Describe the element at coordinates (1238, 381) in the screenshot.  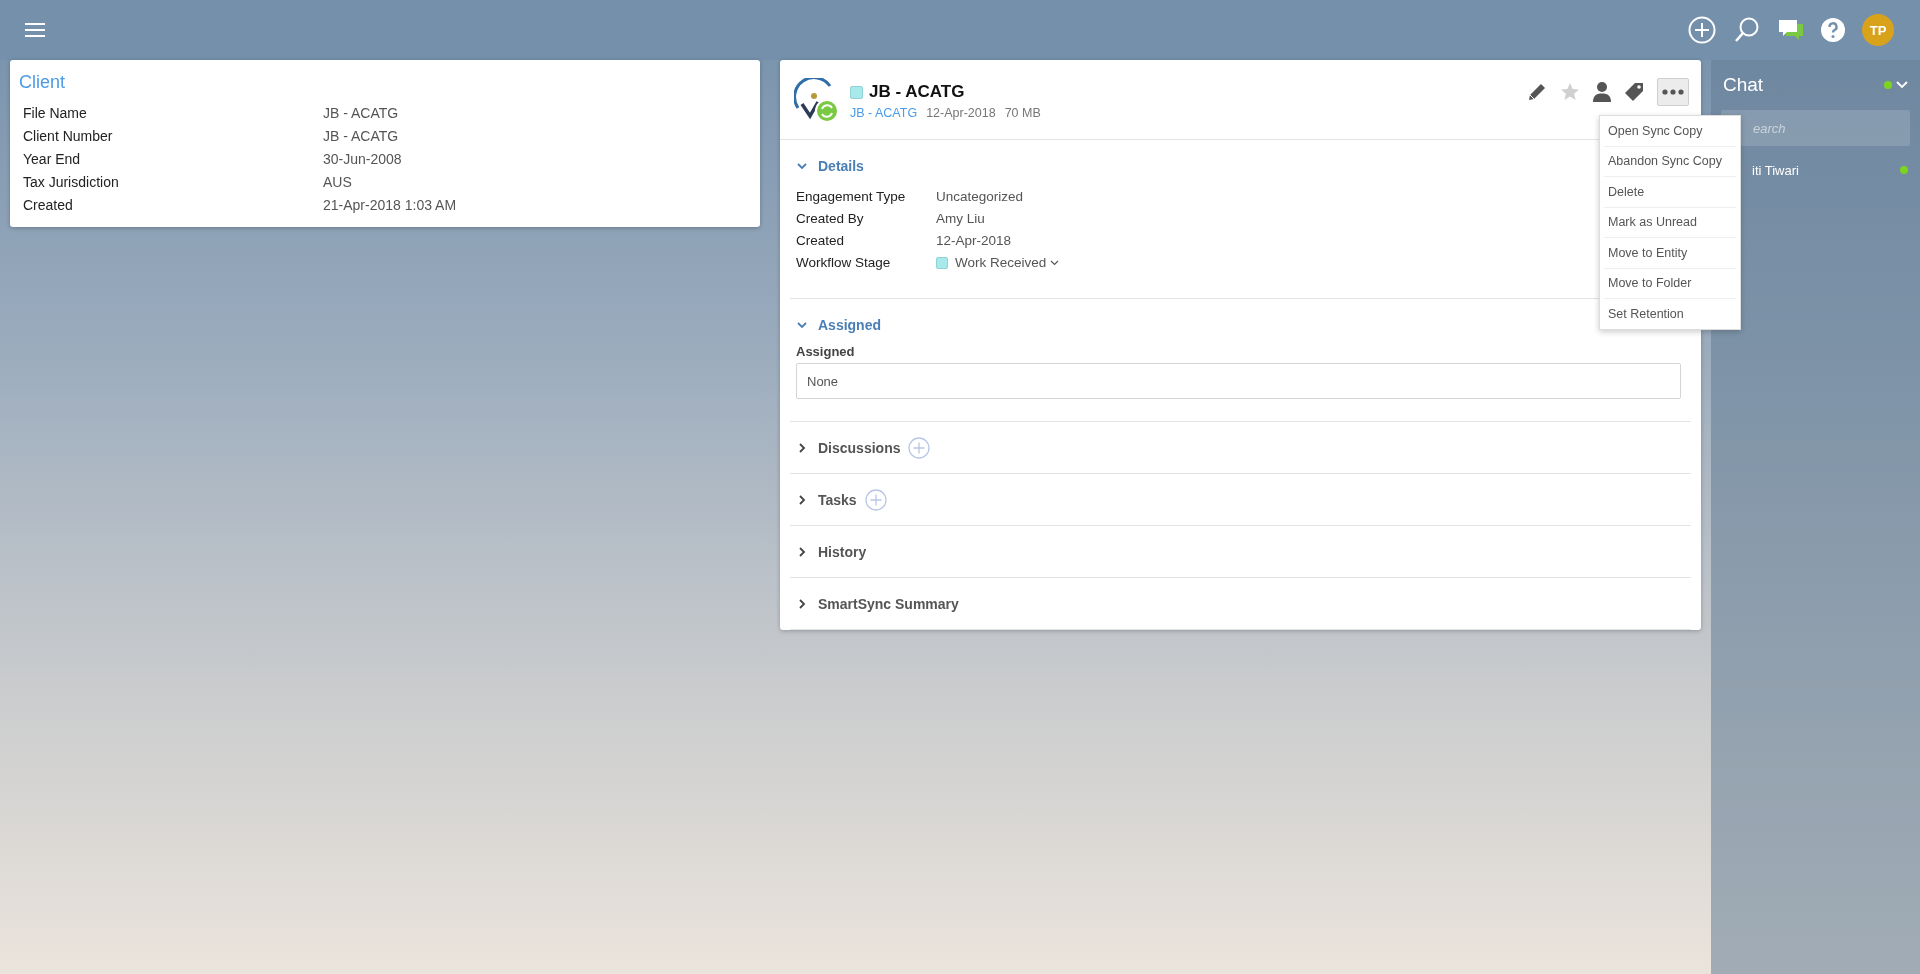
I see `assigned-field: None` at that location.